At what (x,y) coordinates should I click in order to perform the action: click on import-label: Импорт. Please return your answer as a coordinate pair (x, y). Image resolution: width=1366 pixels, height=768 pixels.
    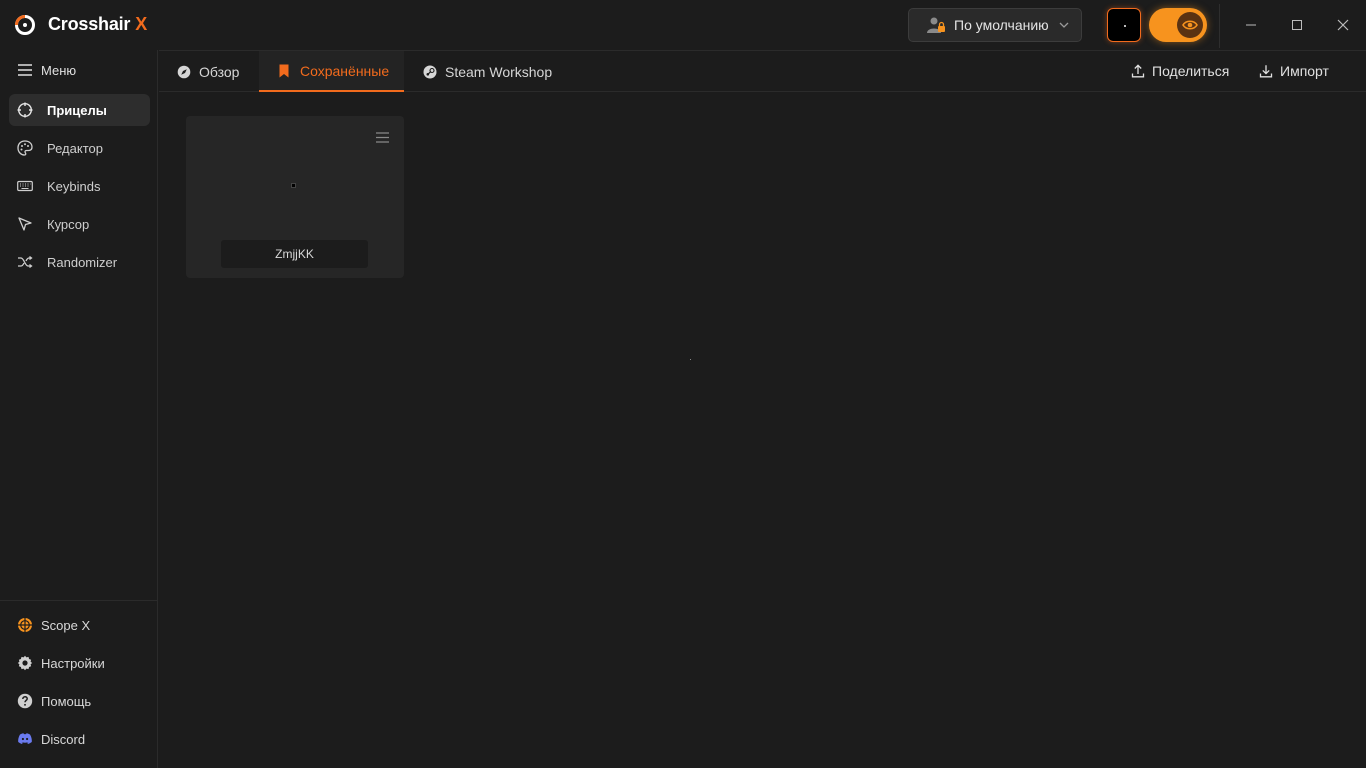
    Looking at the image, I should click on (1304, 71).